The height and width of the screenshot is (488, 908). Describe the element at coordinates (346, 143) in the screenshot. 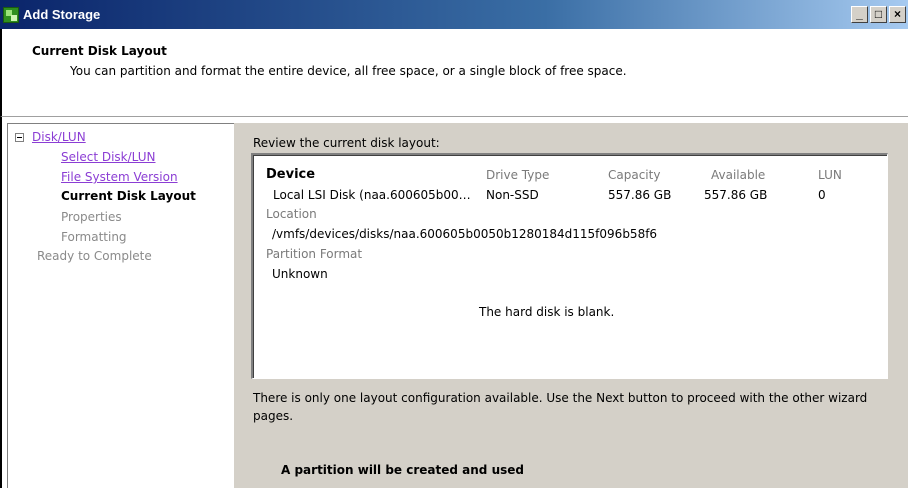

I see `review-label: Review the current disk layout:` at that location.